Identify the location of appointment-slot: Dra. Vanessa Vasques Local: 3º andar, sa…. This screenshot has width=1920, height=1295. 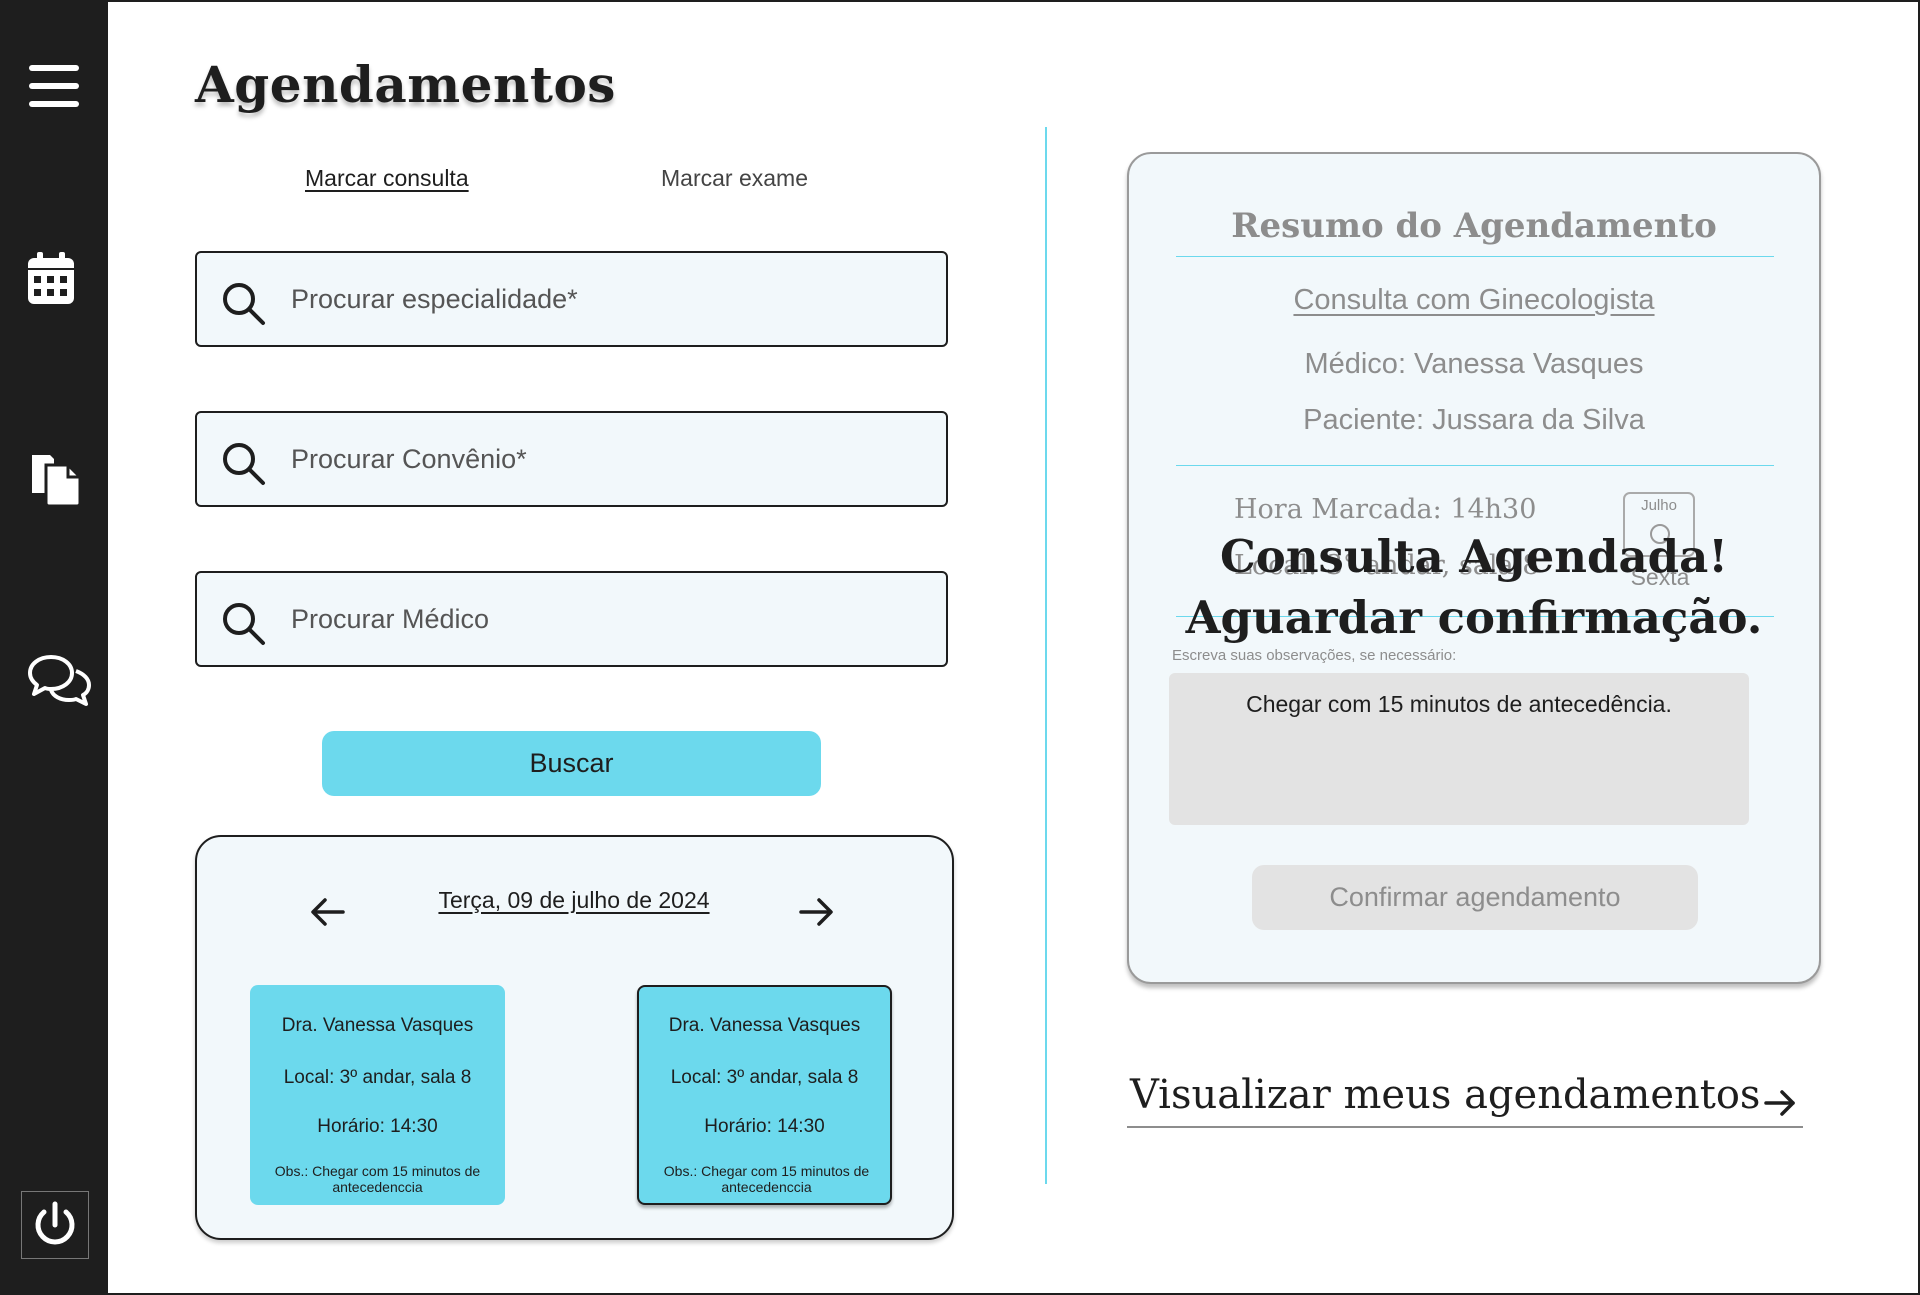
(377, 1095).